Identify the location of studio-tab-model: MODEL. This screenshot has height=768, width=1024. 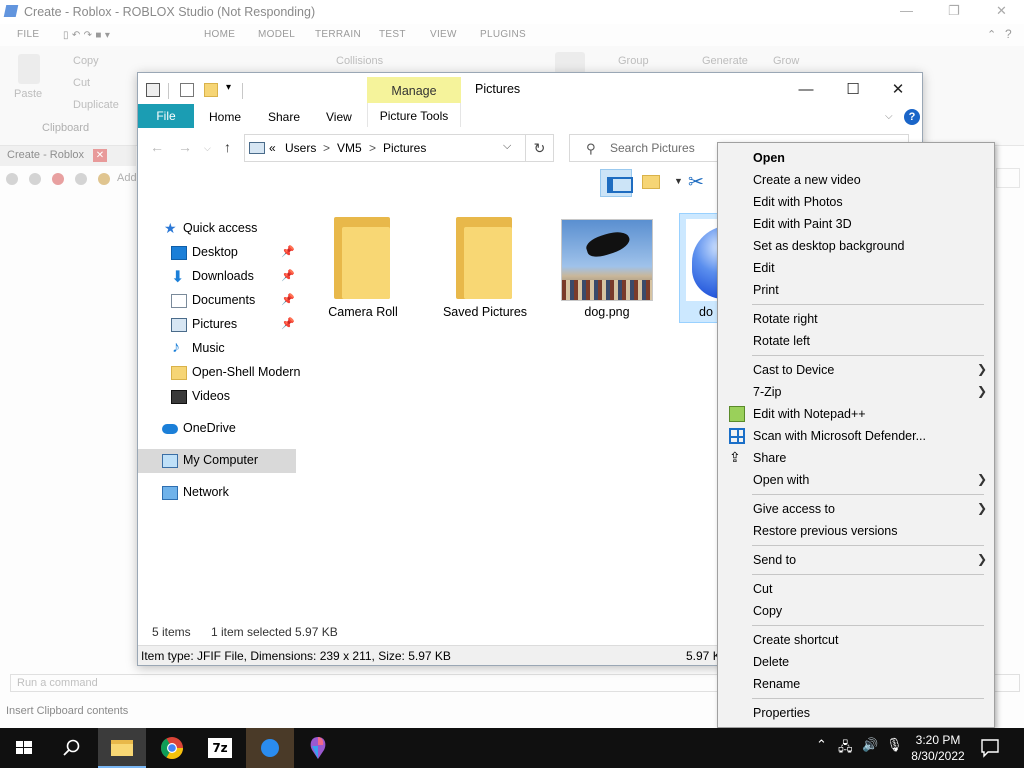
(276, 34).